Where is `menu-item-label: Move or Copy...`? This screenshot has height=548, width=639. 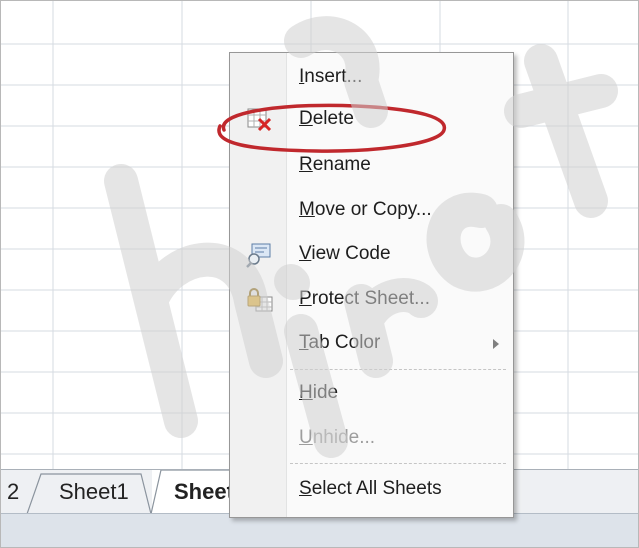
menu-item-label: Move or Copy... is located at coordinates (365, 209).